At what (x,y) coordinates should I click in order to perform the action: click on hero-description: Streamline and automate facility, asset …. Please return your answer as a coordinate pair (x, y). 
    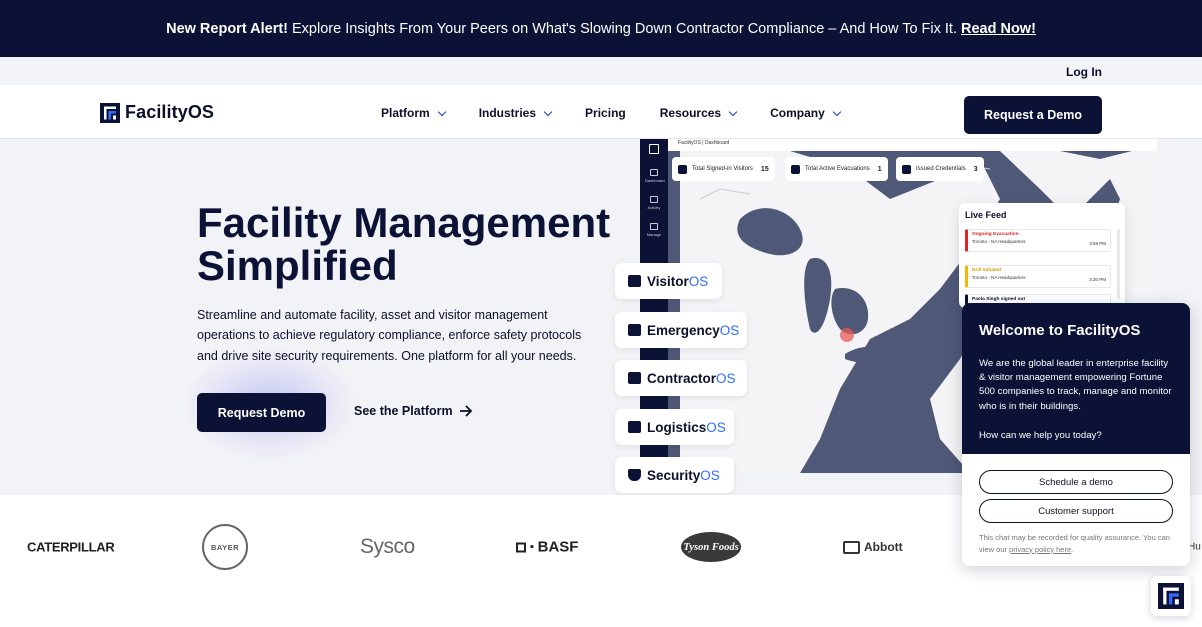
    Looking at the image, I should click on (389, 335).